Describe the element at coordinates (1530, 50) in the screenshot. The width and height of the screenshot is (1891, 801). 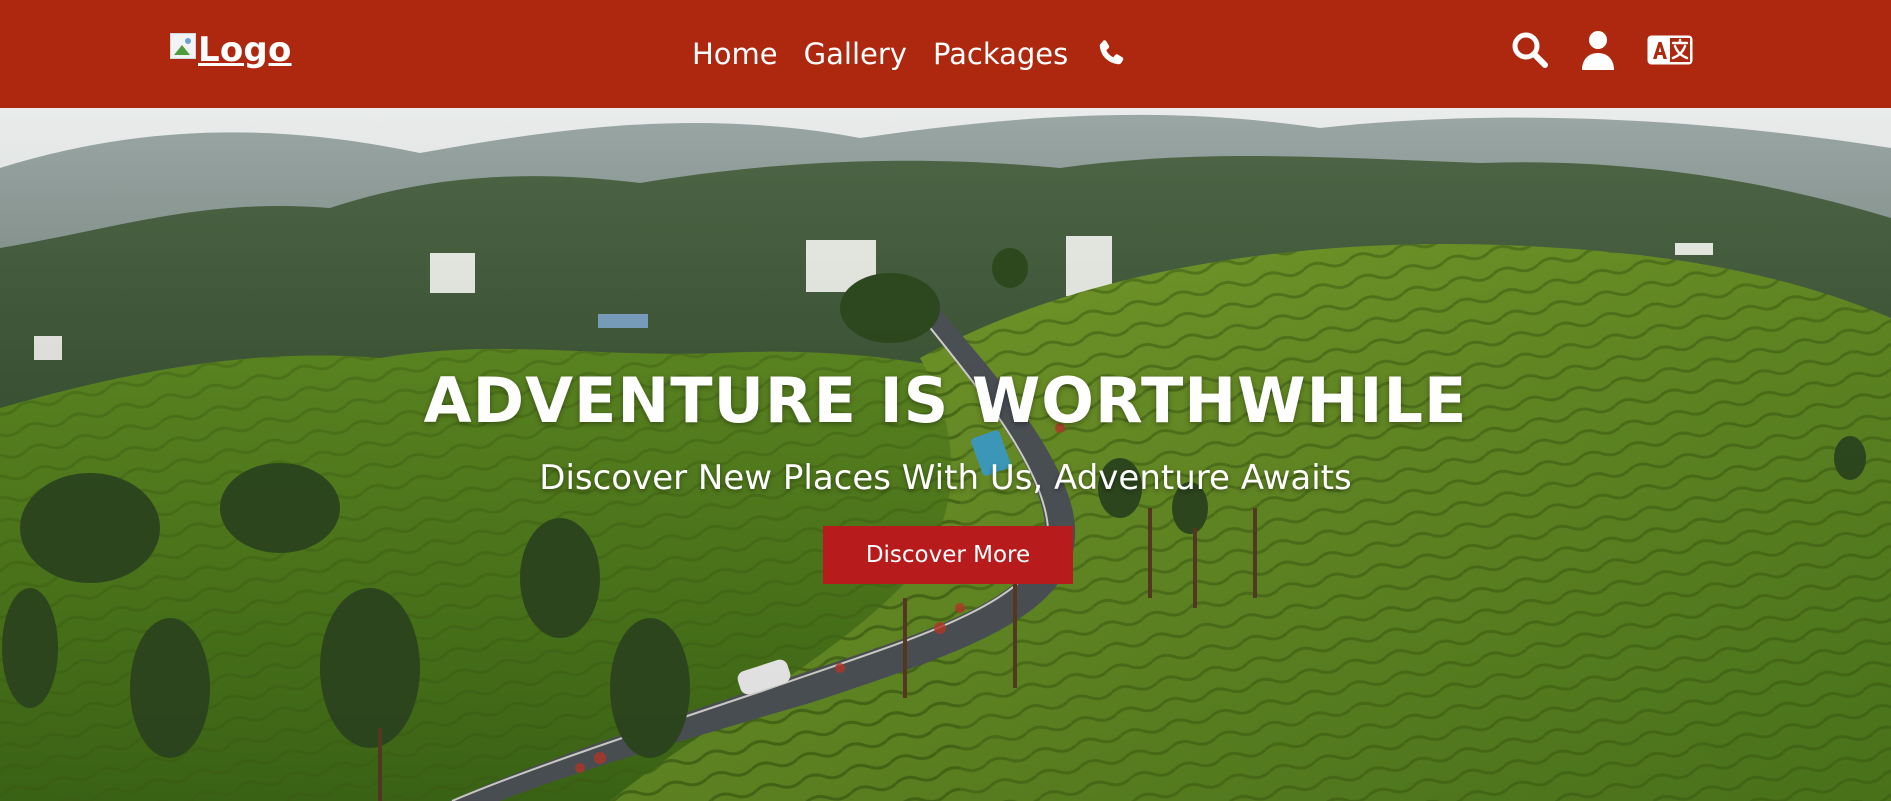
I see `search-icon` at that location.